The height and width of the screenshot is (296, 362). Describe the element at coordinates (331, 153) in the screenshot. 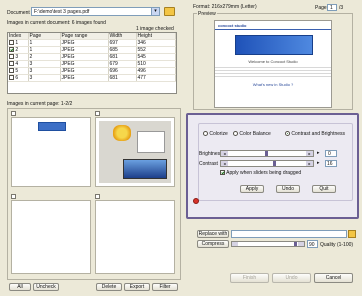

I see `brightness-value-field: 0` at that location.